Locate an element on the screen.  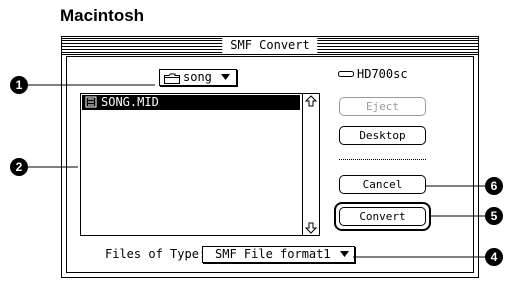
file-list-scrollbar is located at coordinates (310, 164).